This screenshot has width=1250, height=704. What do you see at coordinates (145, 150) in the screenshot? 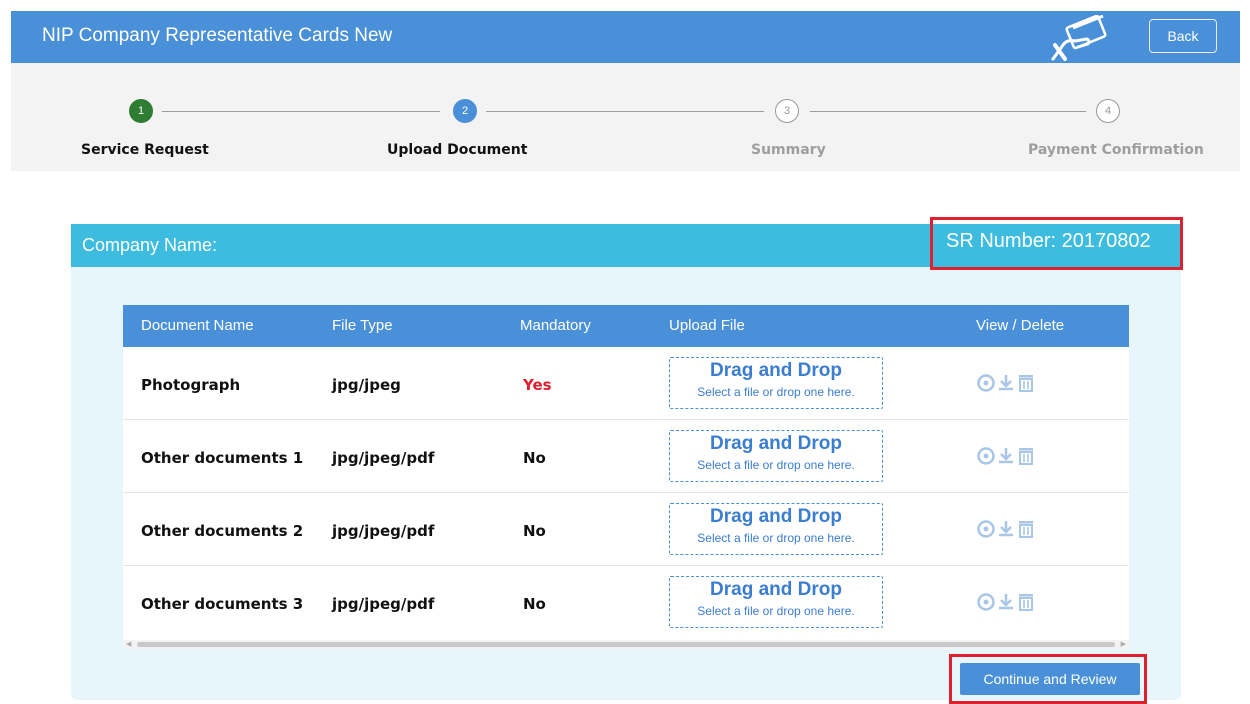
I see `step-1-label: Service Request` at bounding box center [145, 150].